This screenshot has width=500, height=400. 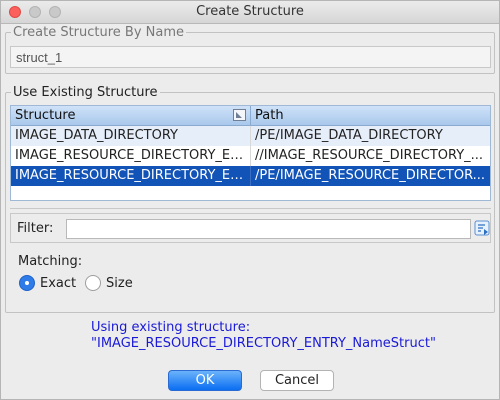 What do you see at coordinates (349, 135) in the screenshot?
I see `path-cell: /PE/IMAGE_DATA_DIRECTORY` at bounding box center [349, 135].